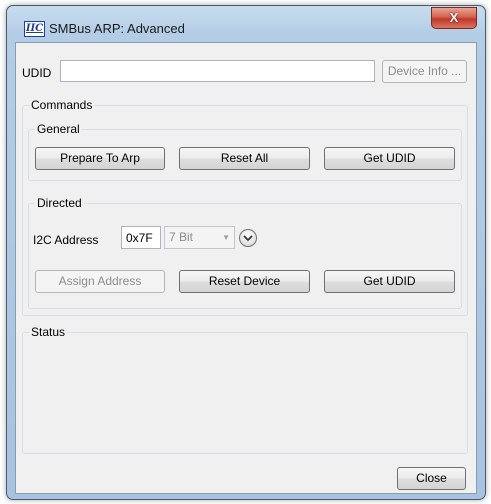 The image size is (491, 504). Describe the element at coordinates (248, 238) in the screenshot. I see `chevron-down-icon` at that location.